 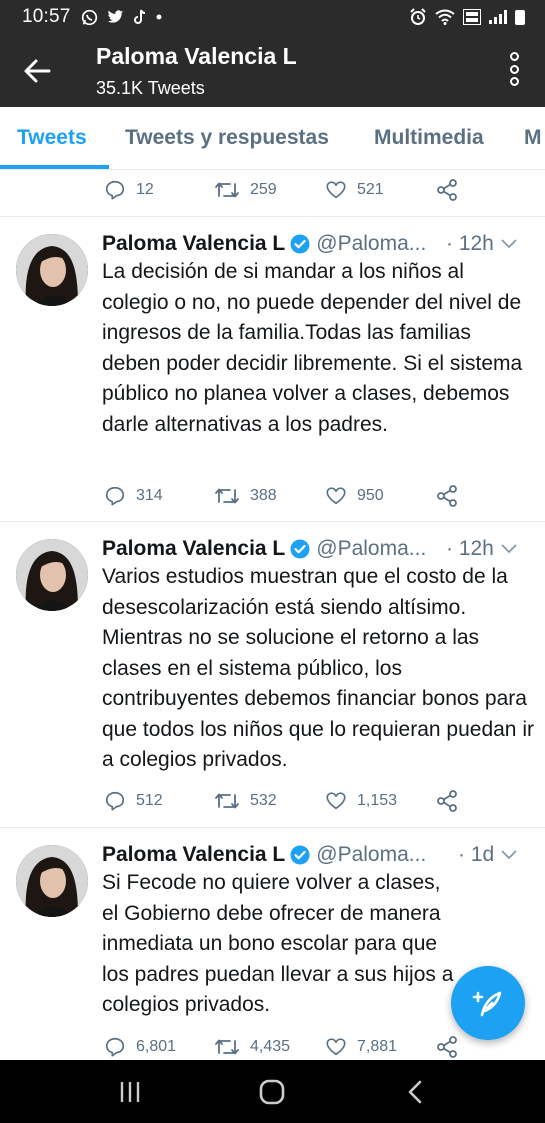 What do you see at coordinates (476, 854) in the screenshot?
I see `tweet-timestamp: · 1d` at bounding box center [476, 854].